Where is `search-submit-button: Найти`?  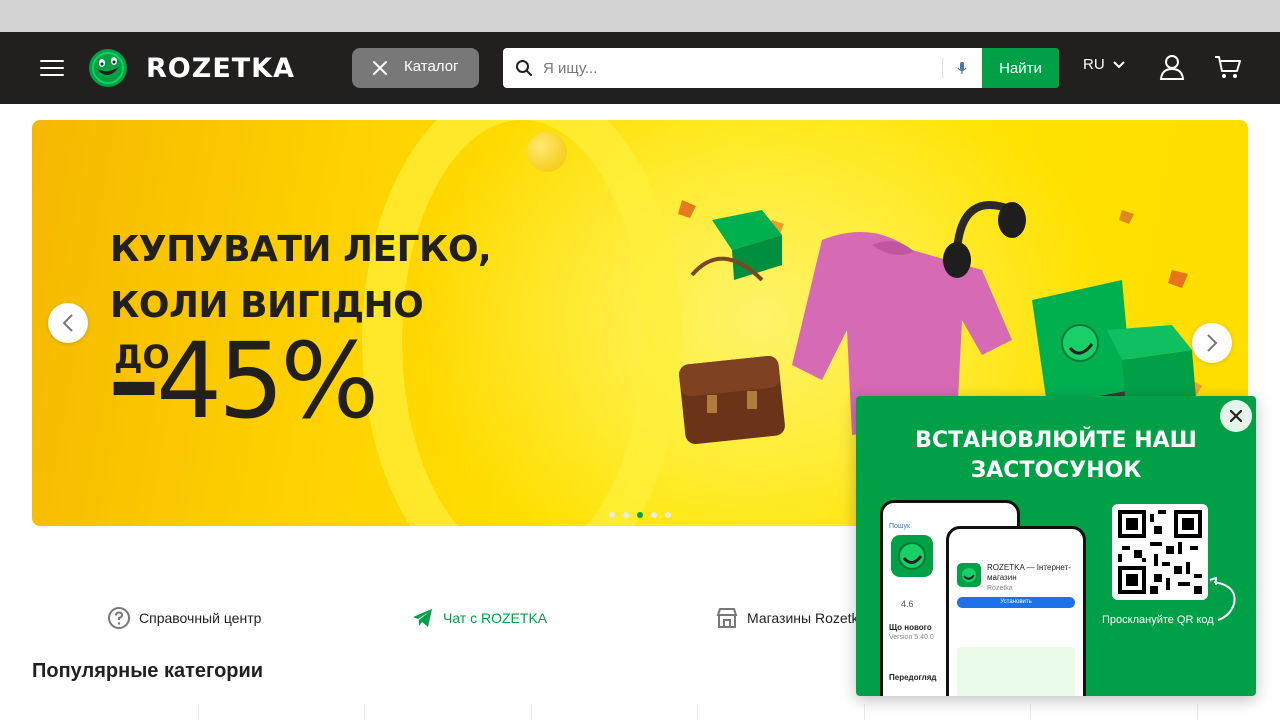
search-submit-button: Найти is located at coordinates (1020, 68).